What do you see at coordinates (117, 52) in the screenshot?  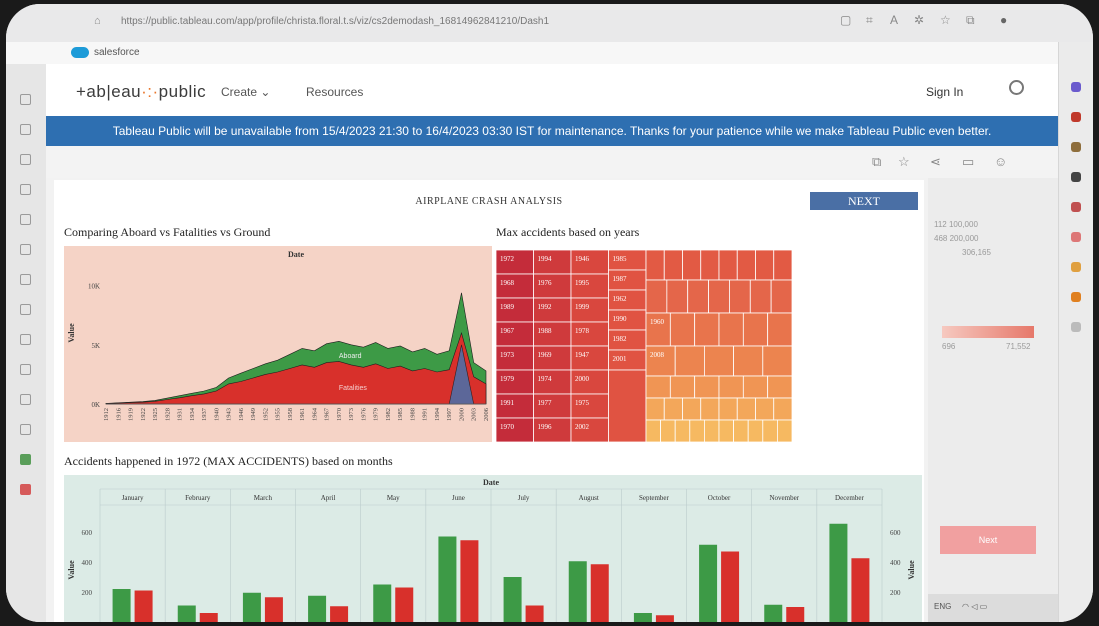 I see `bookmark-salesforce: salesforce` at bounding box center [117, 52].